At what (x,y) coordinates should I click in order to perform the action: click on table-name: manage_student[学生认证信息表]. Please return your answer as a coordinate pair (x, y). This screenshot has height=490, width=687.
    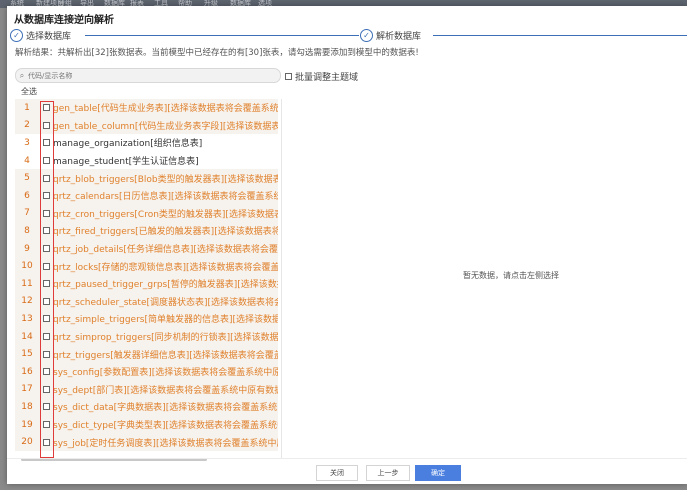
    Looking at the image, I should click on (126, 162).